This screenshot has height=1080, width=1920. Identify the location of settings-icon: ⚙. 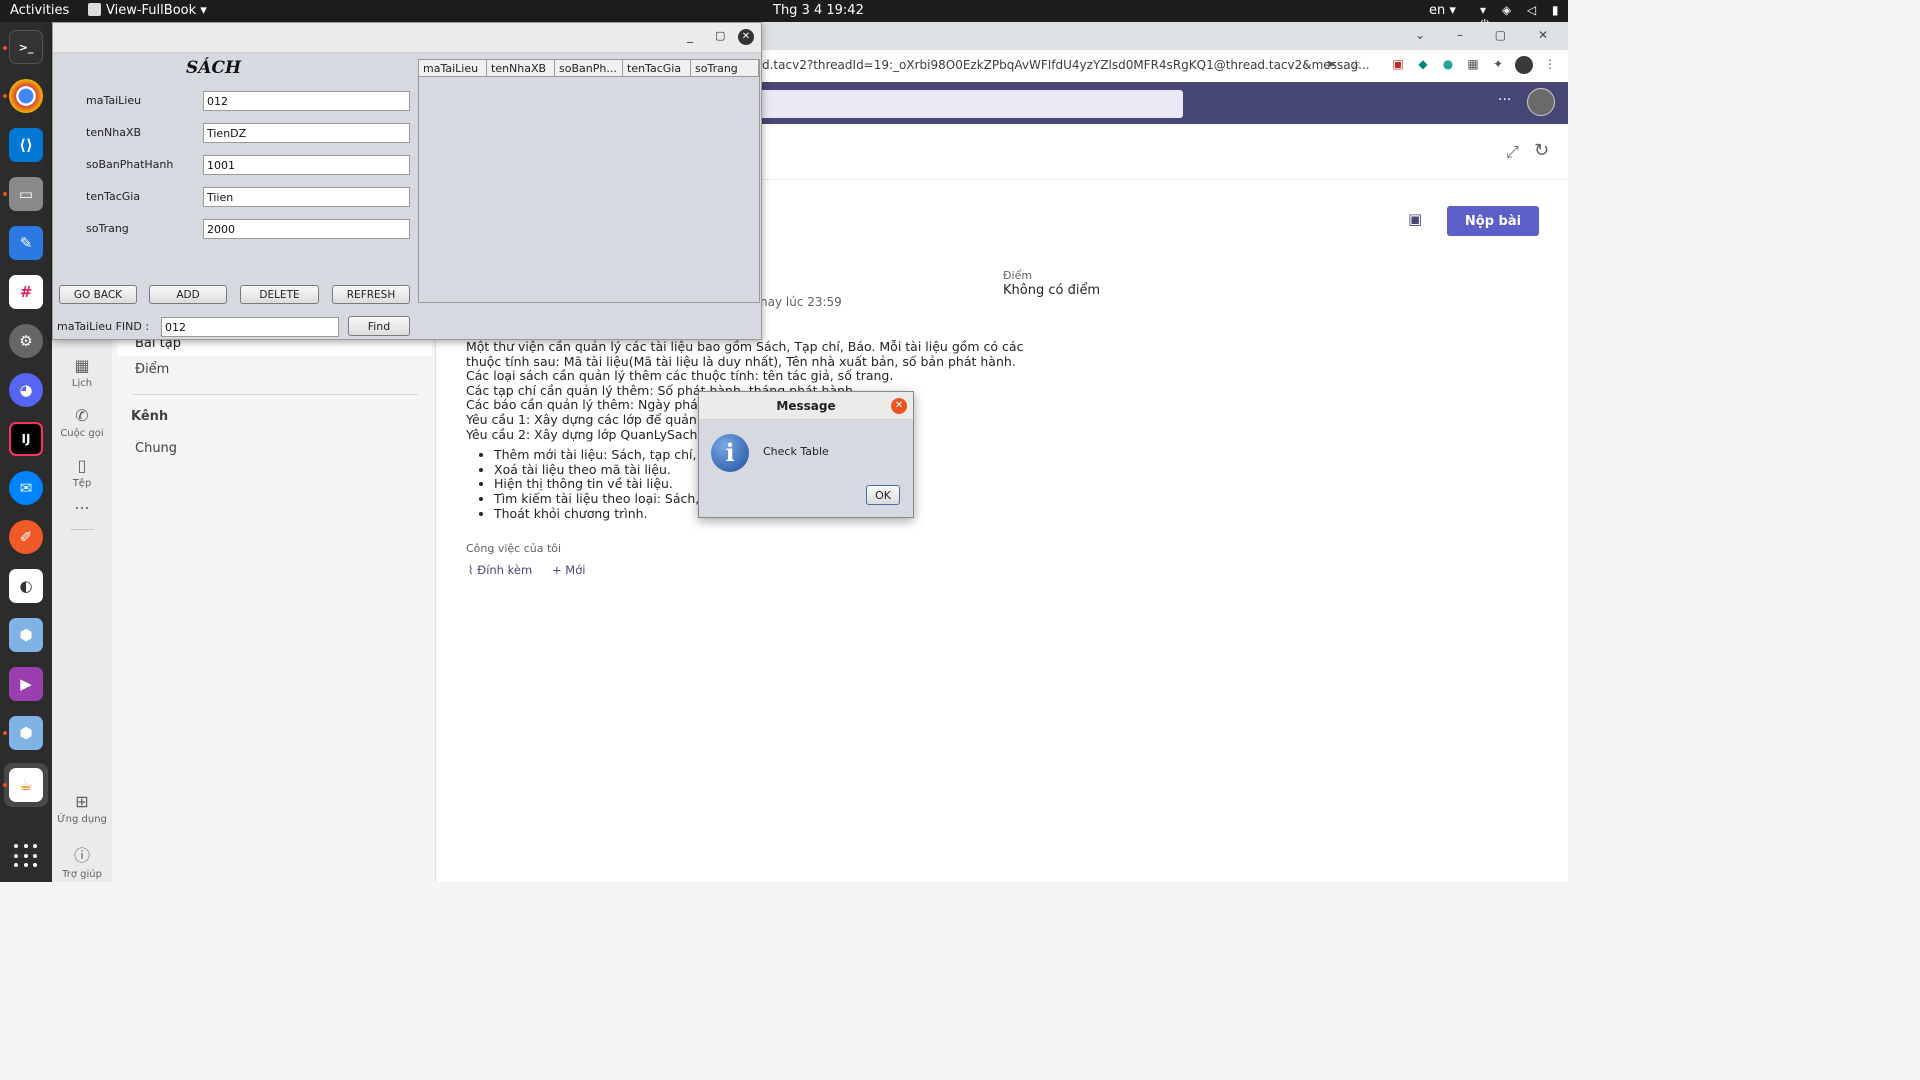
(26, 341).